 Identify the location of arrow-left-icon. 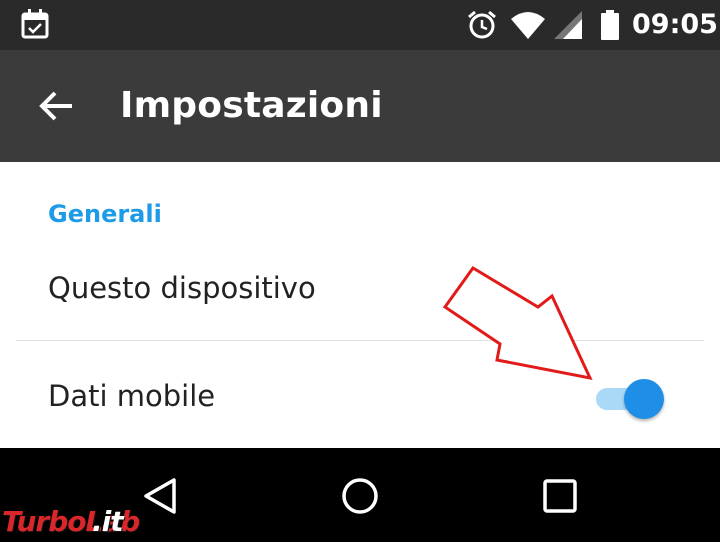
(56, 108).